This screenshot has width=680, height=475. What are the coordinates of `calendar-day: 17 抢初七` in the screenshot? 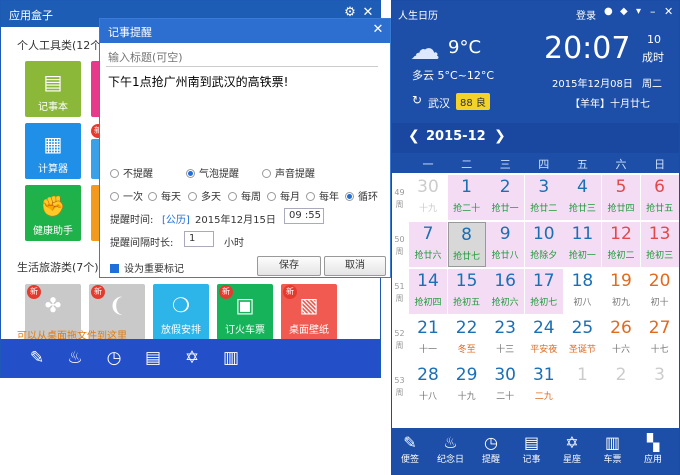 It's located at (543, 291).